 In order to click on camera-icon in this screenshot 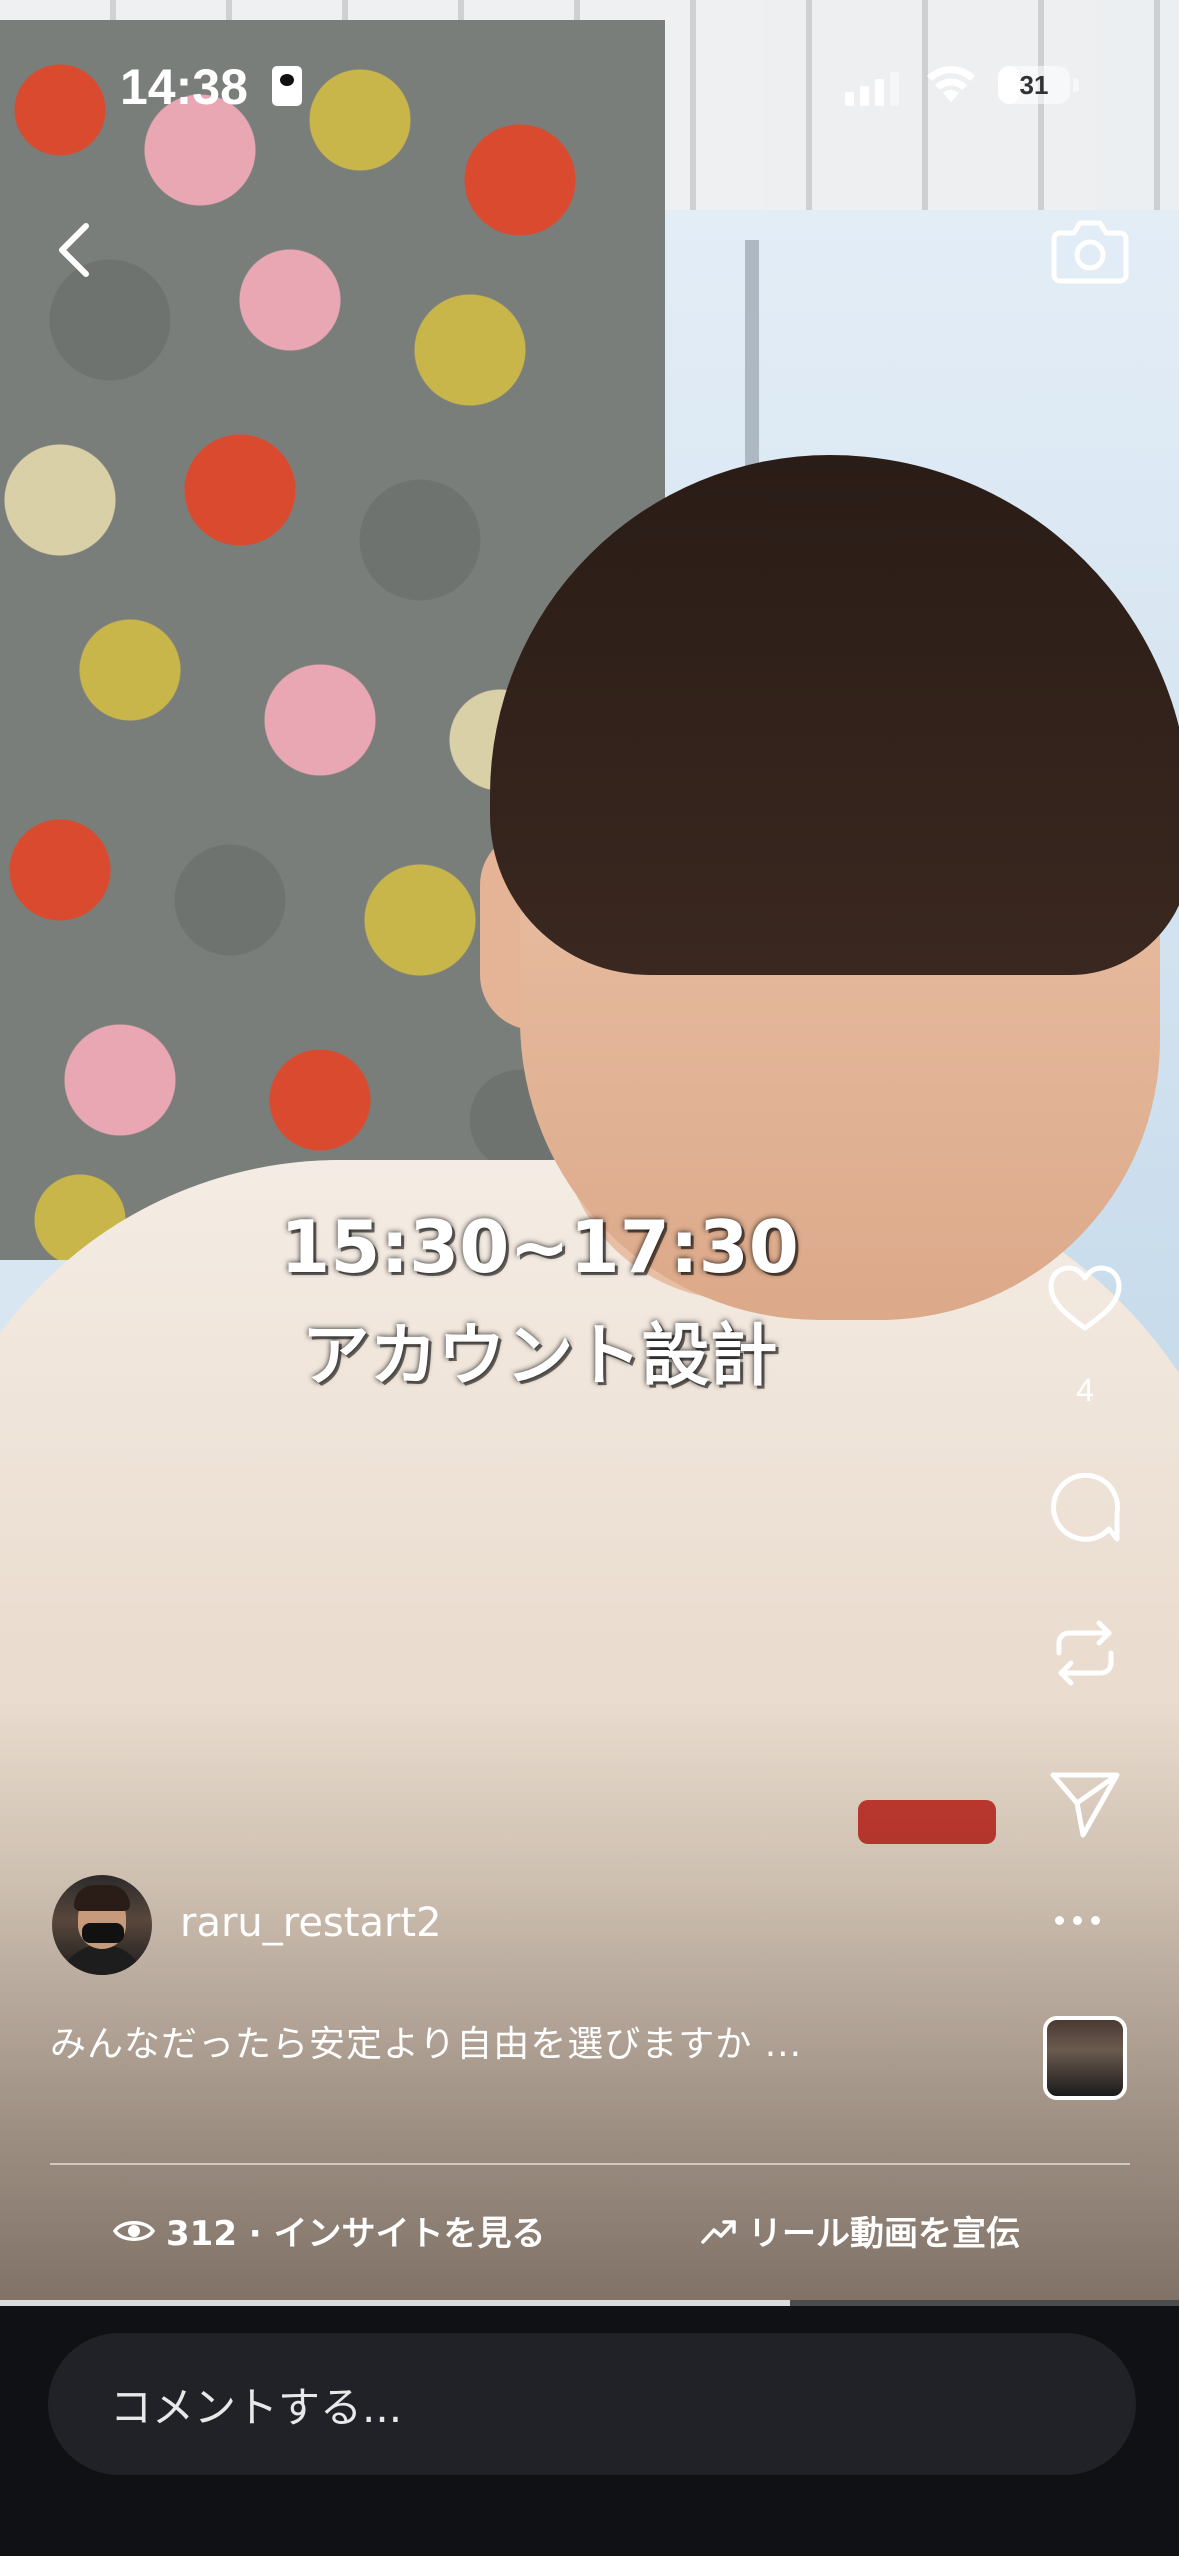, I will do `click(1090, 250)`.